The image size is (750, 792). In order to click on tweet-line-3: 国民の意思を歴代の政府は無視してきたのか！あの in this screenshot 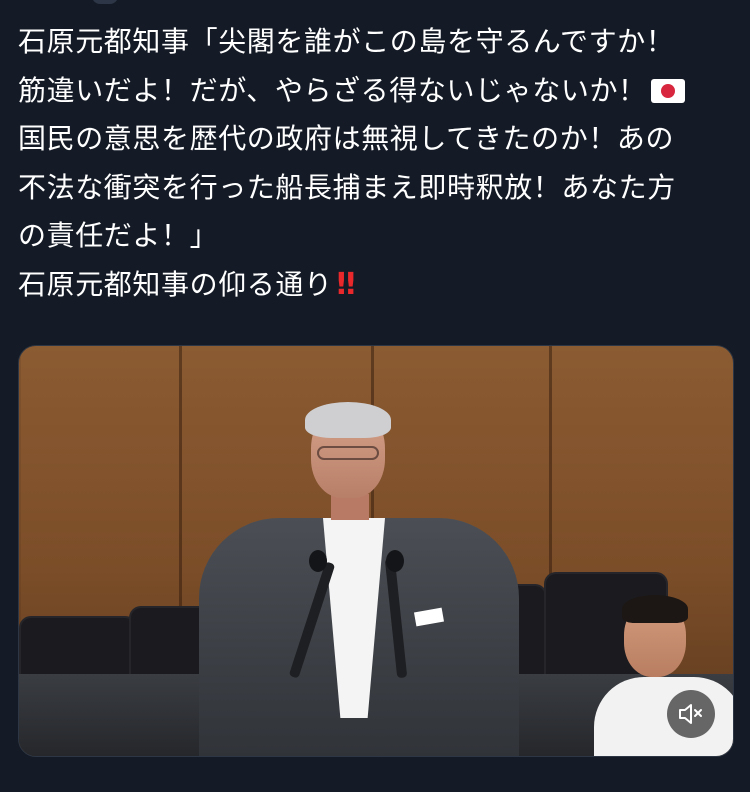, I will do `click(346, 138)`.